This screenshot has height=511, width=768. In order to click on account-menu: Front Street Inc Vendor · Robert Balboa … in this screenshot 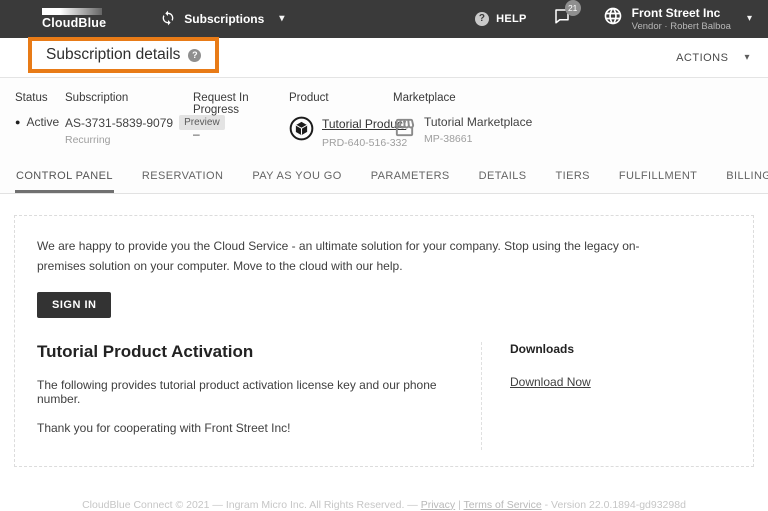, I will do `click(677, 19)`.